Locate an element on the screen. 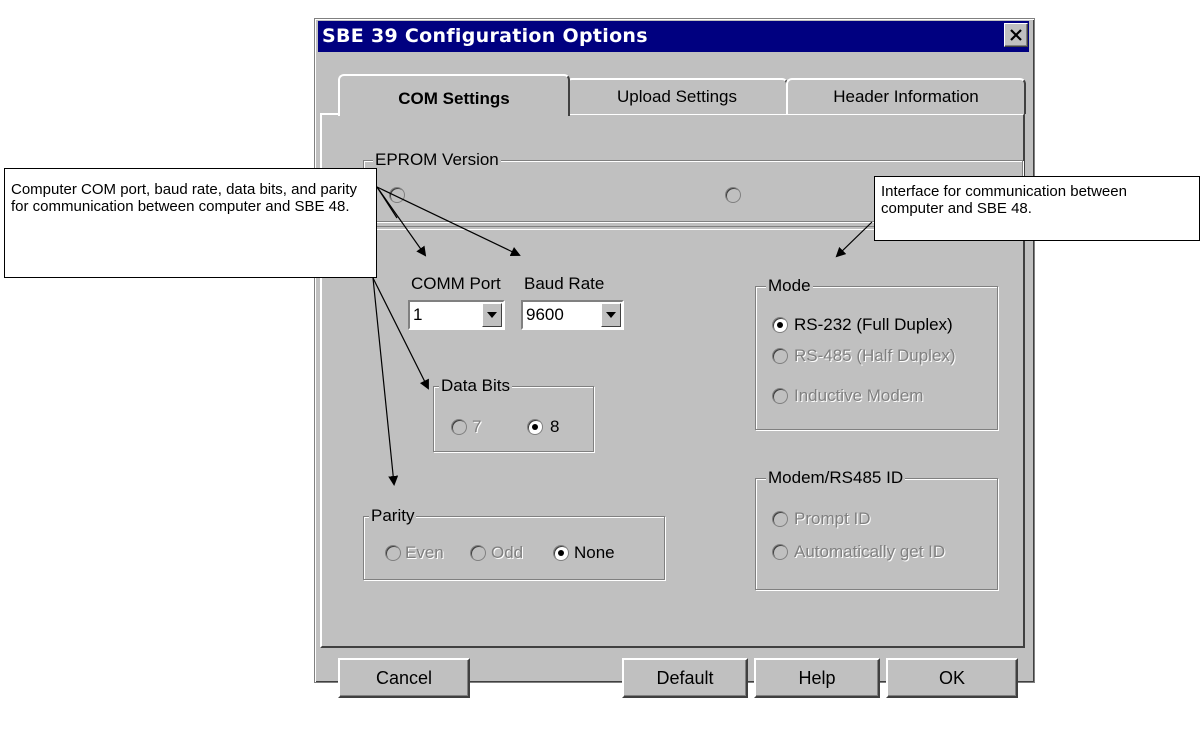 The image size is (1204, 737). mode-rs232-radio is located at coordinates (780, 325).